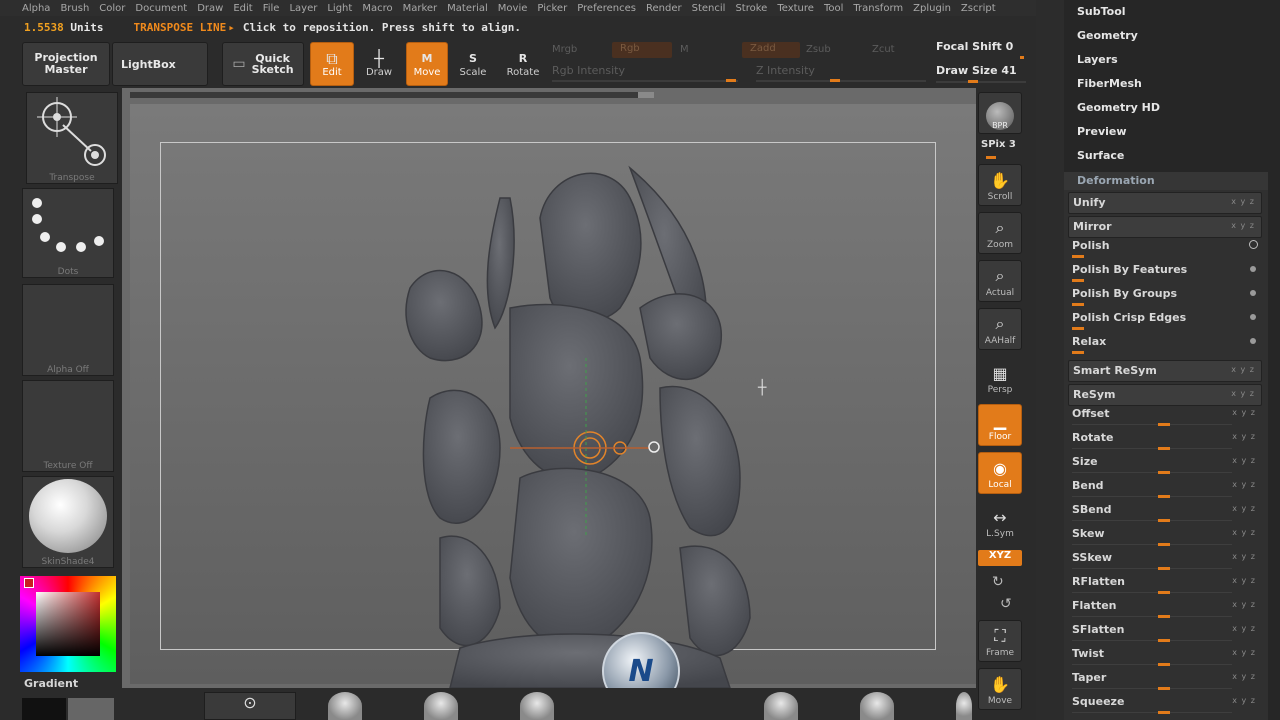 The height and width of the screenshot is (720, 1280). I want to click on z-intensity-slider: Z Intensity, so click(785, 70).